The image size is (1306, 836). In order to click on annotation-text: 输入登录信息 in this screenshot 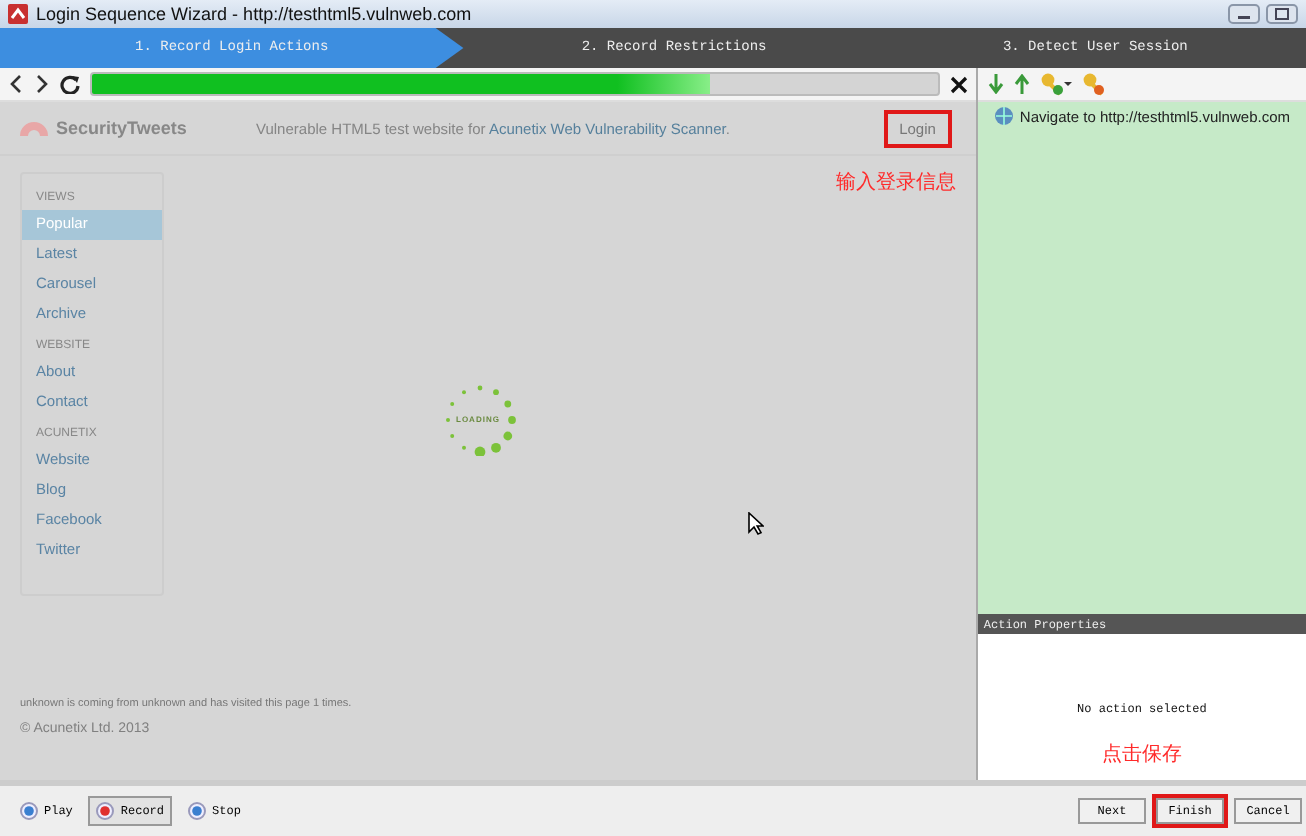, I will do `click(895, 182)`.